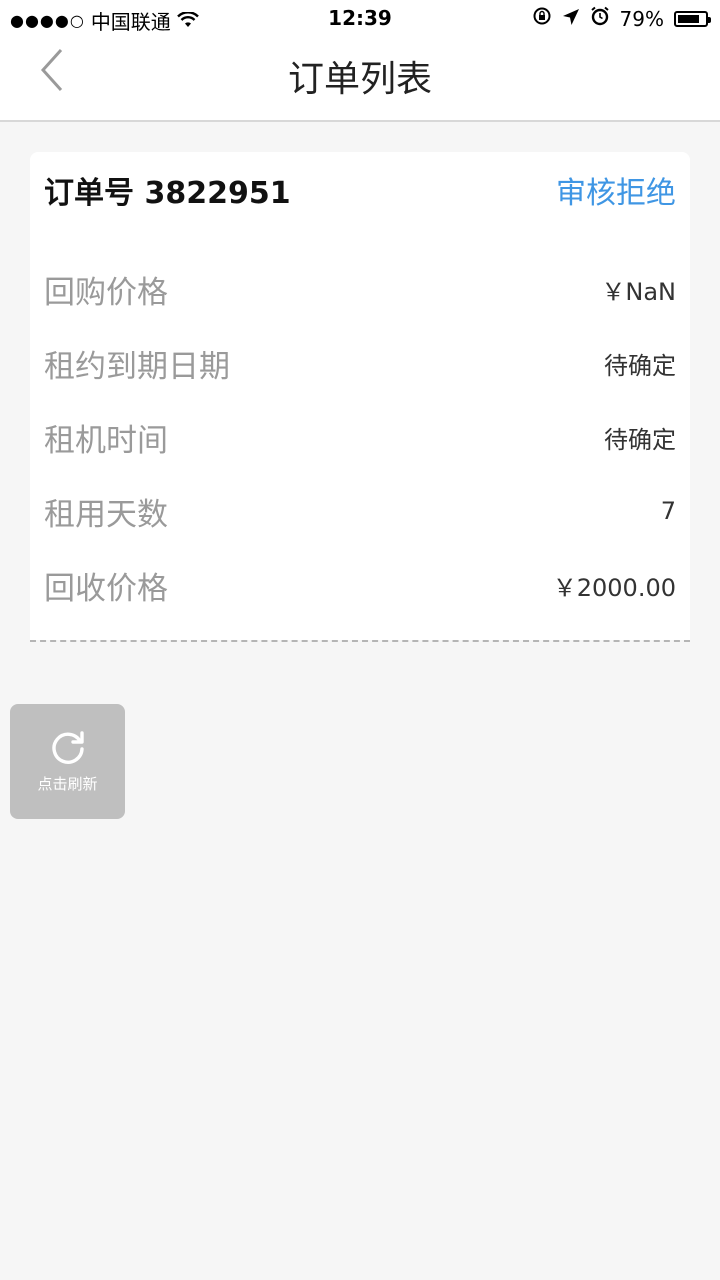 Image resolution: width=720 pixels, height=1280 pixels. I want to click on detail-value: ￥NaN, so click(638, 291).